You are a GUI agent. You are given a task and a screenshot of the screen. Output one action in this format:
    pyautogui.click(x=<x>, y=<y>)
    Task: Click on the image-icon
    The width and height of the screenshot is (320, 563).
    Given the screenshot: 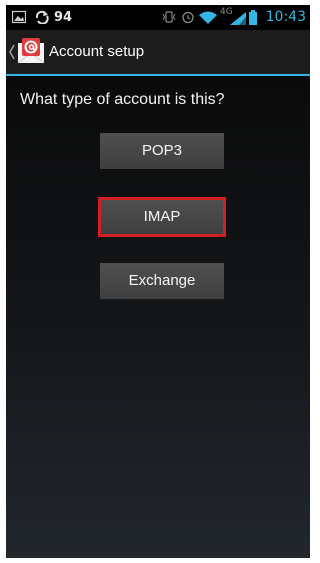 What is the action you would take?
    pyautogui.click(x=19, y=17)
    